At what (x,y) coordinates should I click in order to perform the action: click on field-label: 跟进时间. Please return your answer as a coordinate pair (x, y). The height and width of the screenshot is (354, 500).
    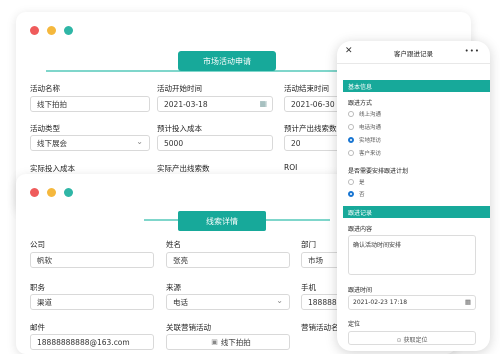
    Looking at the image, I should click on (360, 290).